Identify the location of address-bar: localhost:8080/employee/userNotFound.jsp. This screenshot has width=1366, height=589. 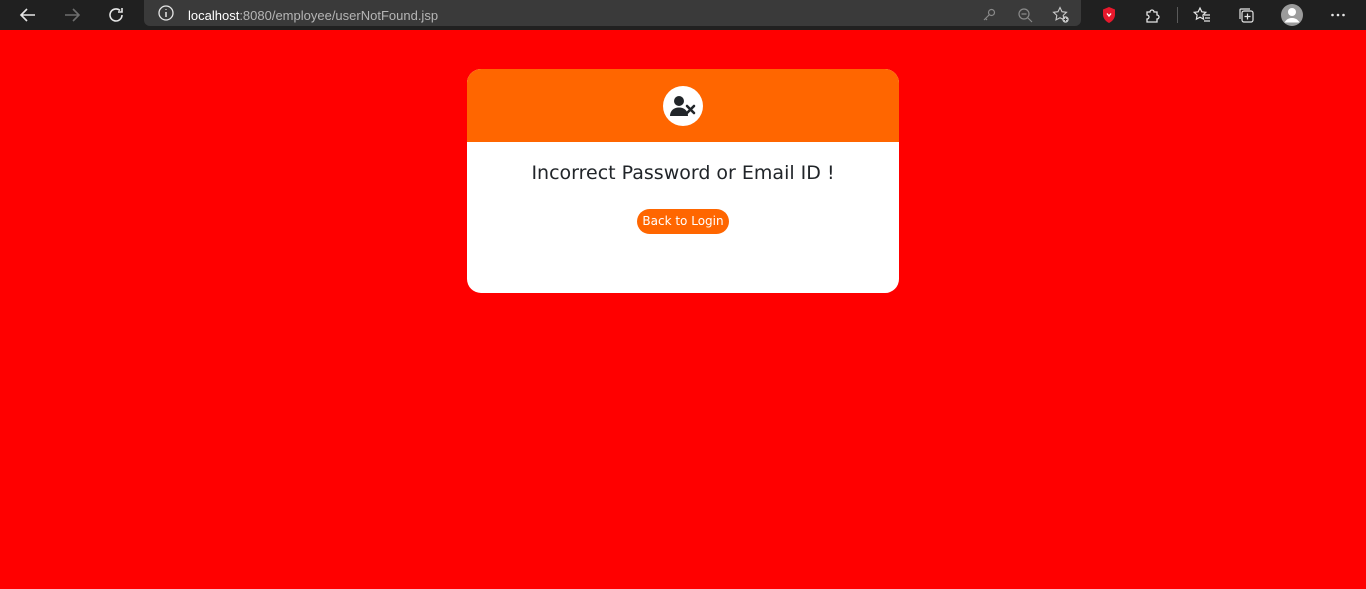
(612, 13).